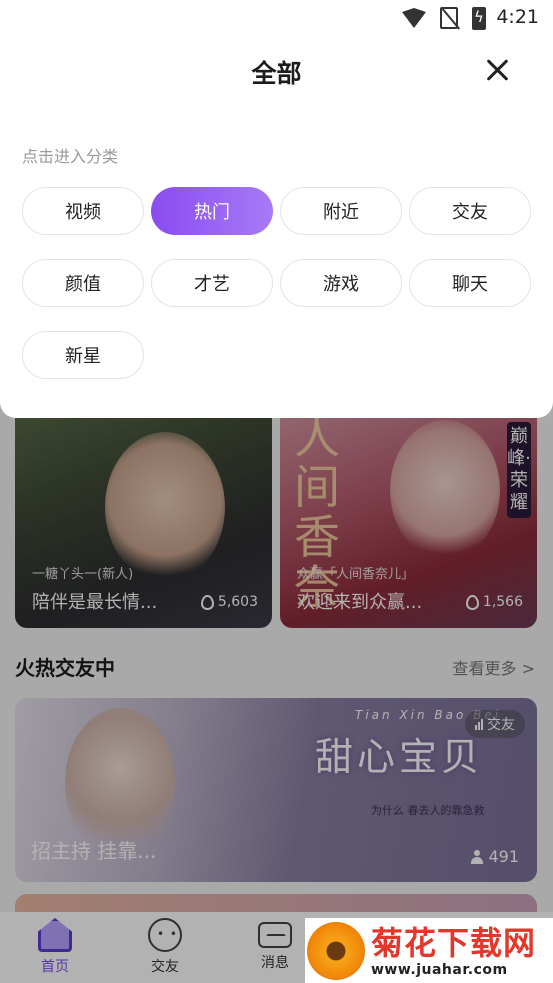 The width and height of the screenshot is (553, 983). Describe the element at coordinates (70, 156) in the screenshot. I see `category-hint: 点击进入分类` at that location.